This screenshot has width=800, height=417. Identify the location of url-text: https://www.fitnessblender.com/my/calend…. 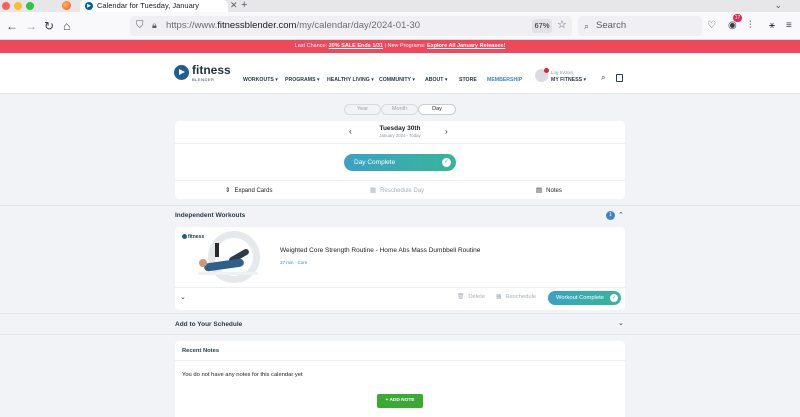
(293, 26).